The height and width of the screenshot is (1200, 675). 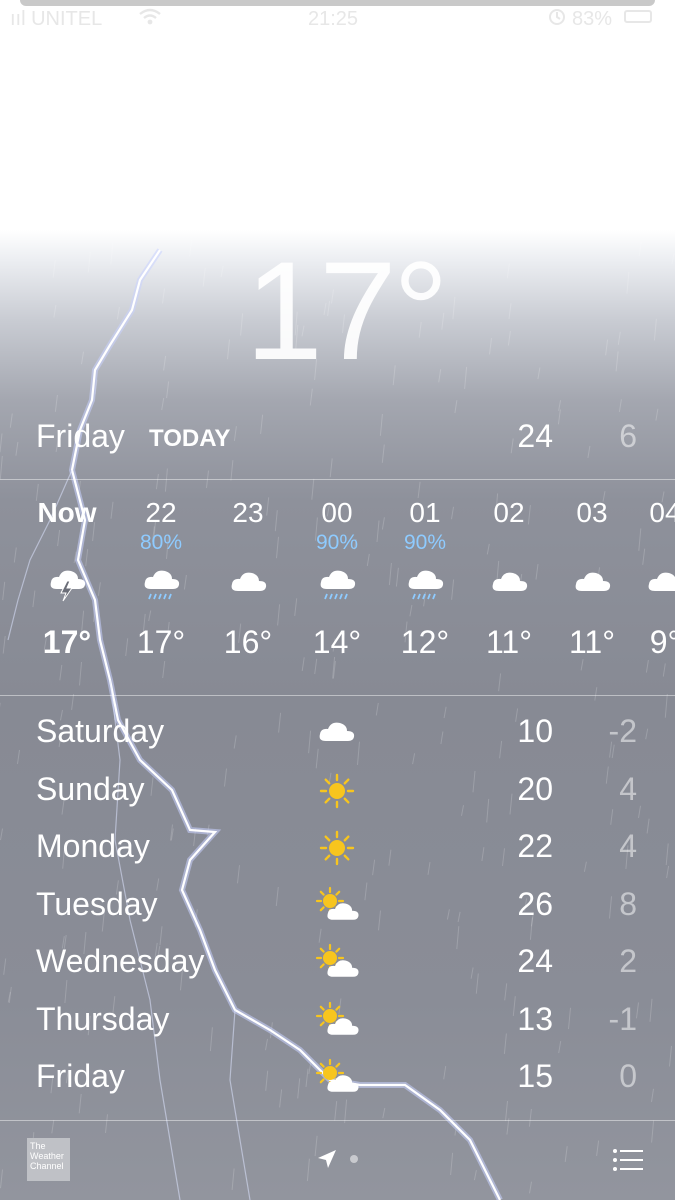 I want to click on hourly-temperature: 14°, so click(x=337, y=642).